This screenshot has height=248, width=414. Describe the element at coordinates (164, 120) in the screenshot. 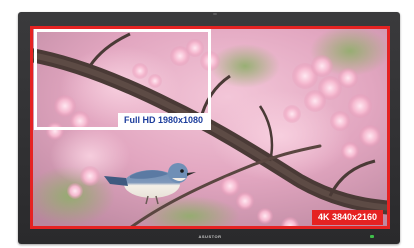

I see `full-hd-label: Full HD 1980x1080` at that location.